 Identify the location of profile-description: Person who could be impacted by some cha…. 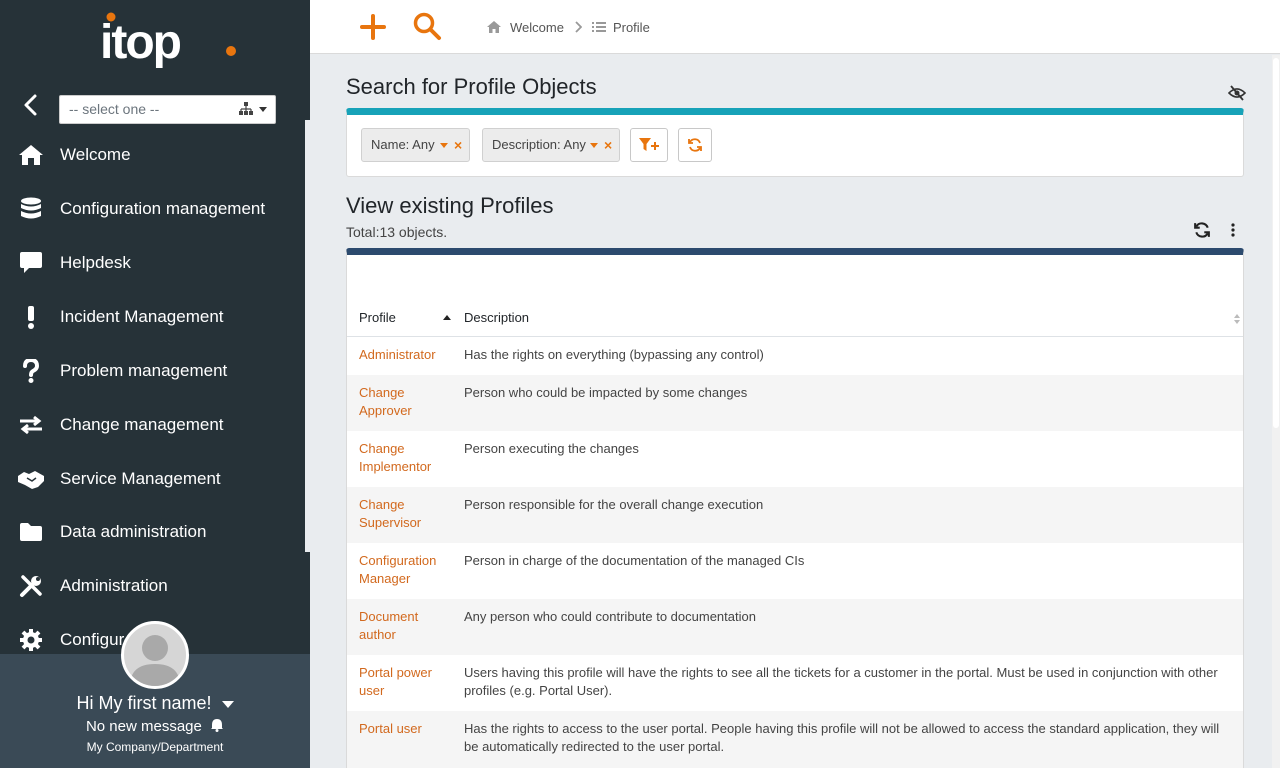
(606, 392).